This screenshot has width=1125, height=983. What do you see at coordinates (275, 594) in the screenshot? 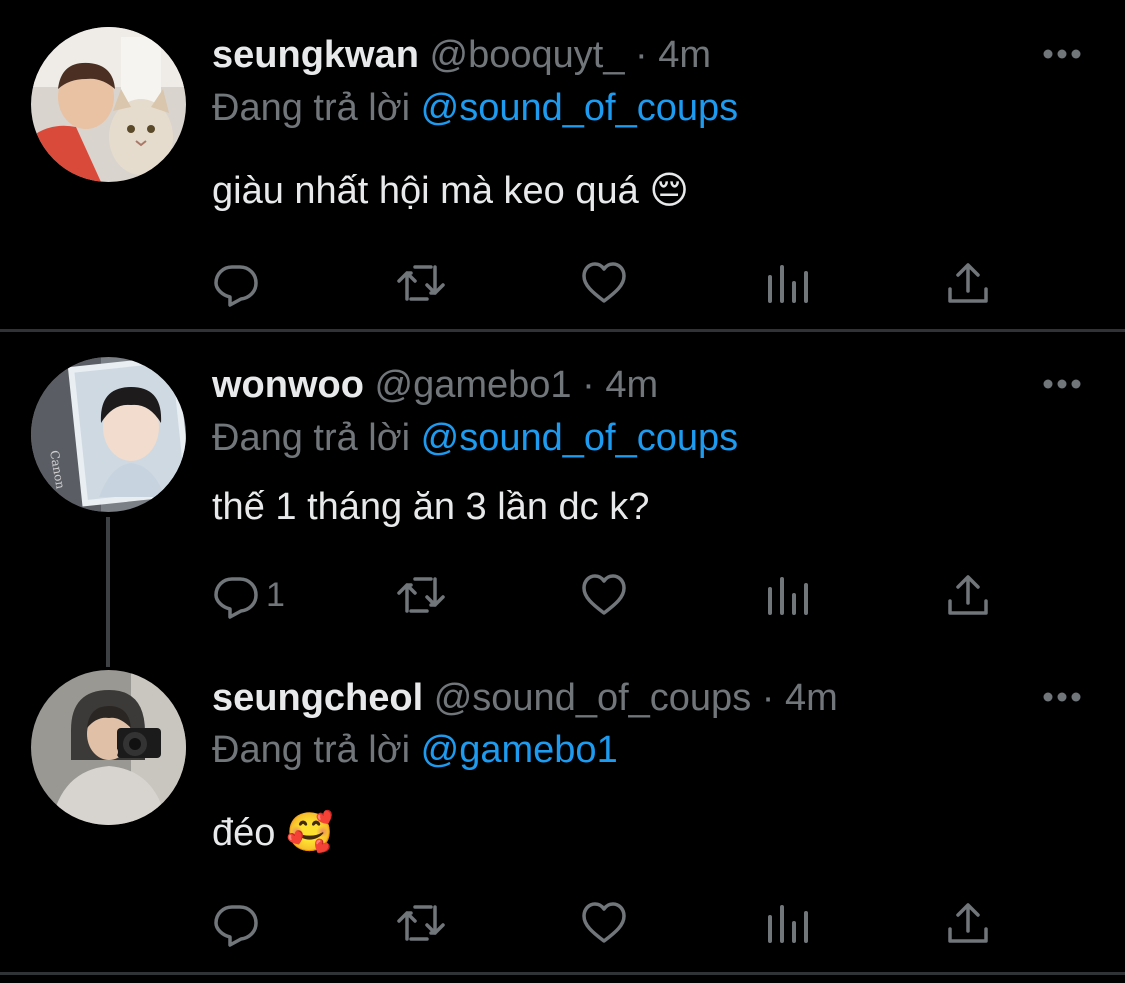
I see `reply-count: 1` at bounding box center [275, 594].